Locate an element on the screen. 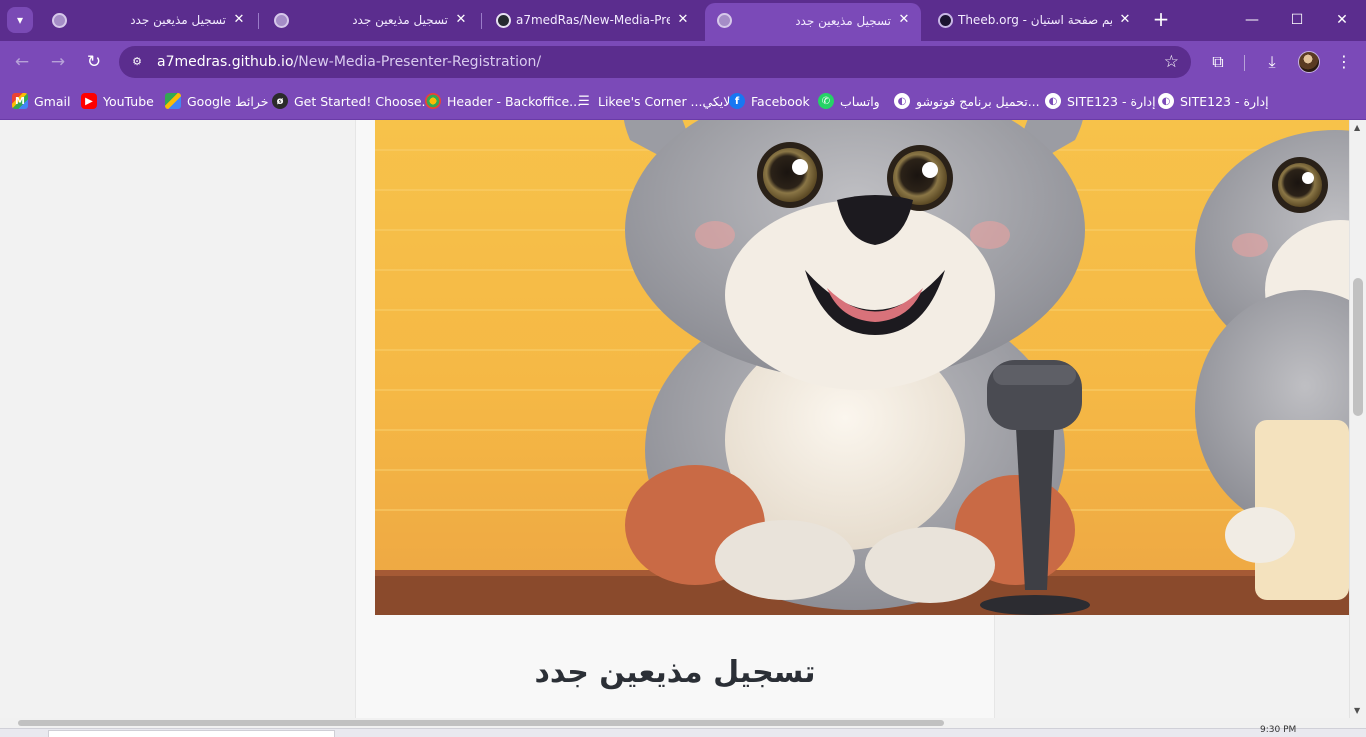  bookmark-google-maps: Google خرائط is located at coordinates (217, 101).